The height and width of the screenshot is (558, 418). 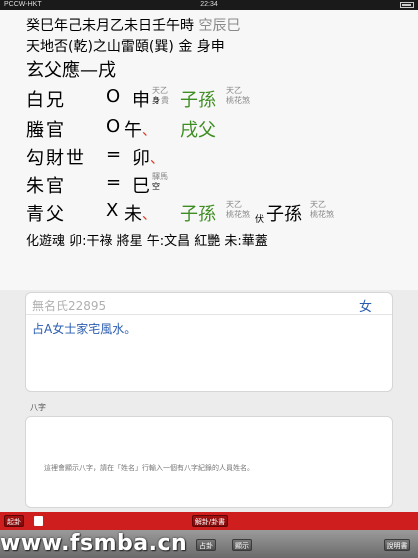 What do you see at coordinates (141, 158) in the screenshot?
I see `ganzhi: 卯` at bounding box center [141, 158].